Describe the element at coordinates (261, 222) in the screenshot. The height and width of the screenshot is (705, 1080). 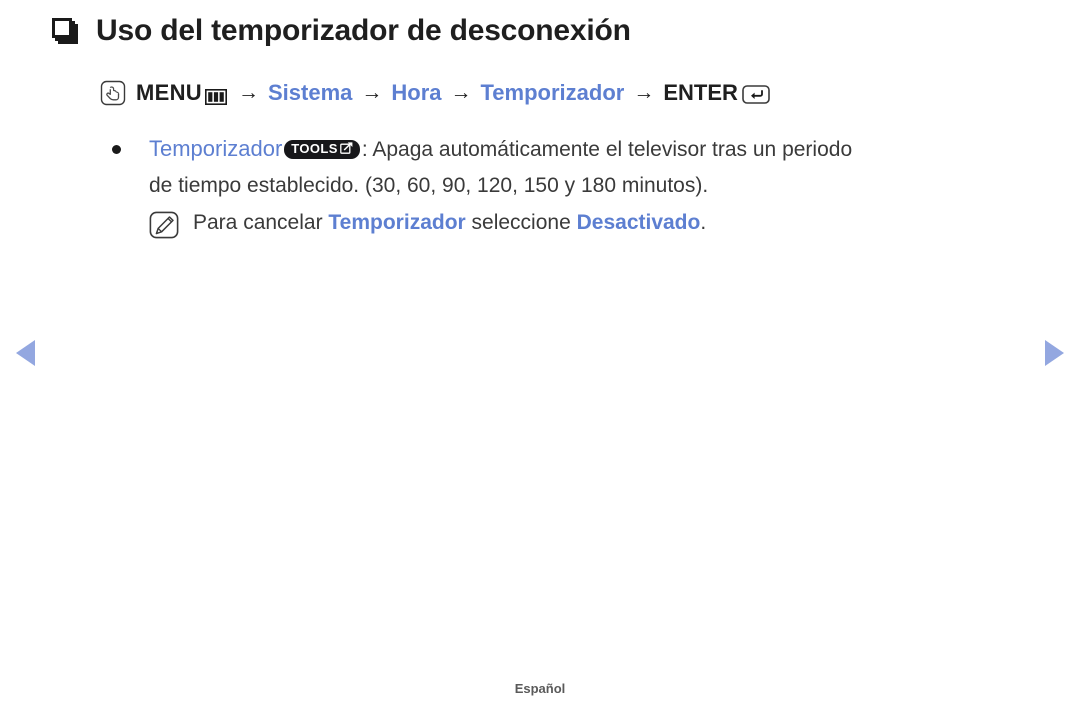
I see `note-prefix: Para cancelar` at that location.